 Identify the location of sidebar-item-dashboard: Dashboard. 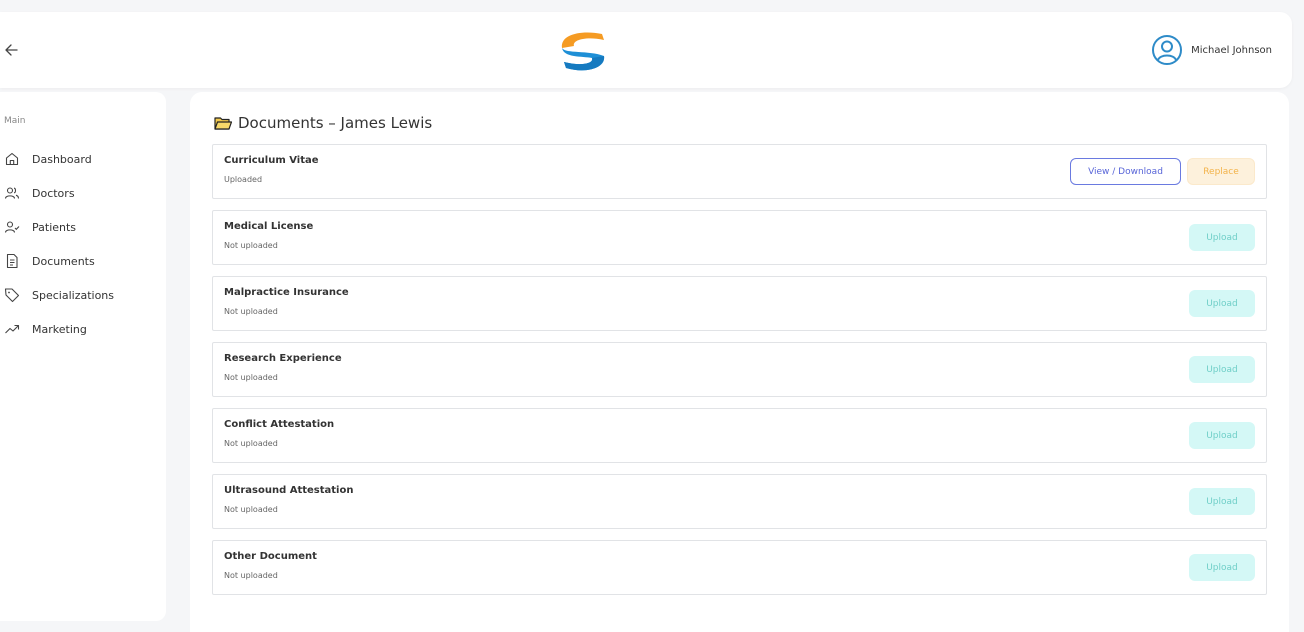
(83, 159).